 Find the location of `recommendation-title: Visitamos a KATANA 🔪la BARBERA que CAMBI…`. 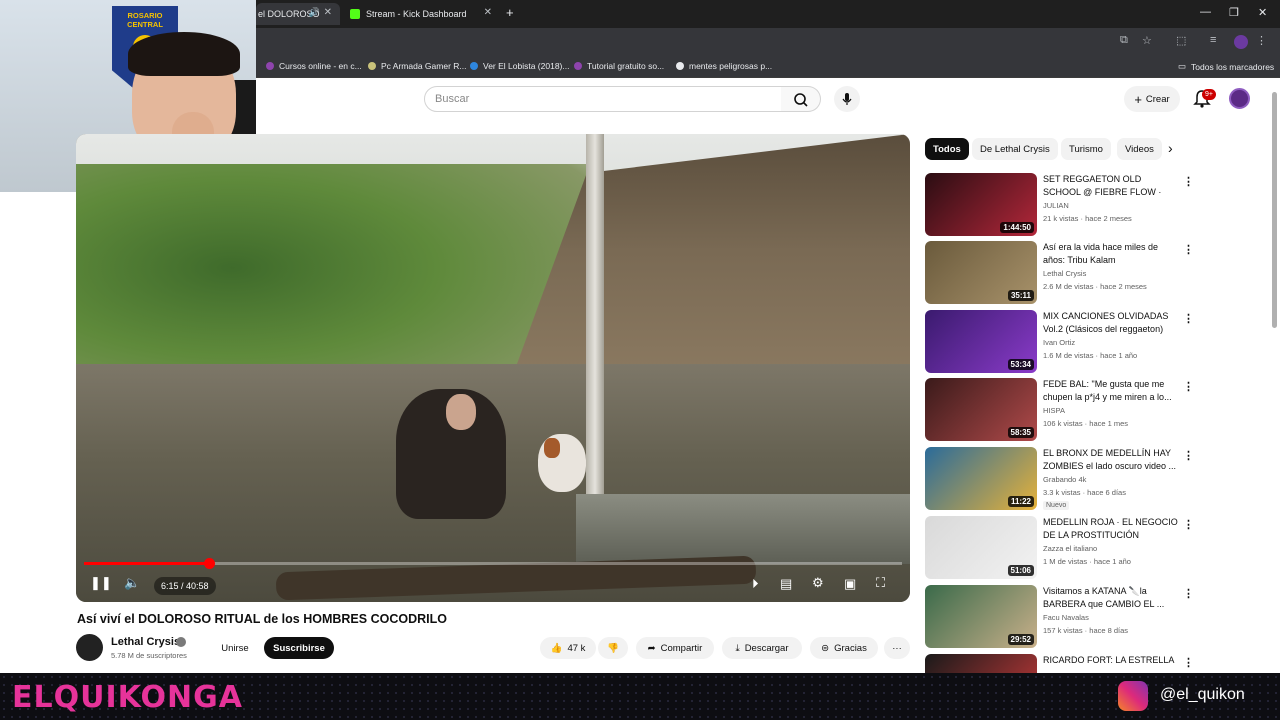

recommendation-title: Visitamos a KATANA 🔪la BARBERA que CAMBI… is located at coordinates (1111, 597).